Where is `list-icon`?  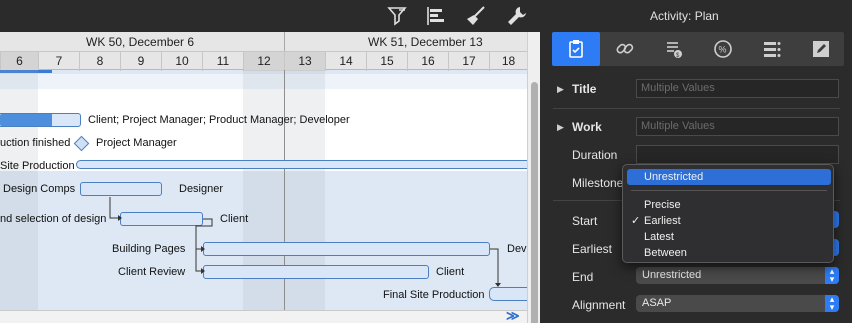
list-icon is located at coordinates (772, 49).